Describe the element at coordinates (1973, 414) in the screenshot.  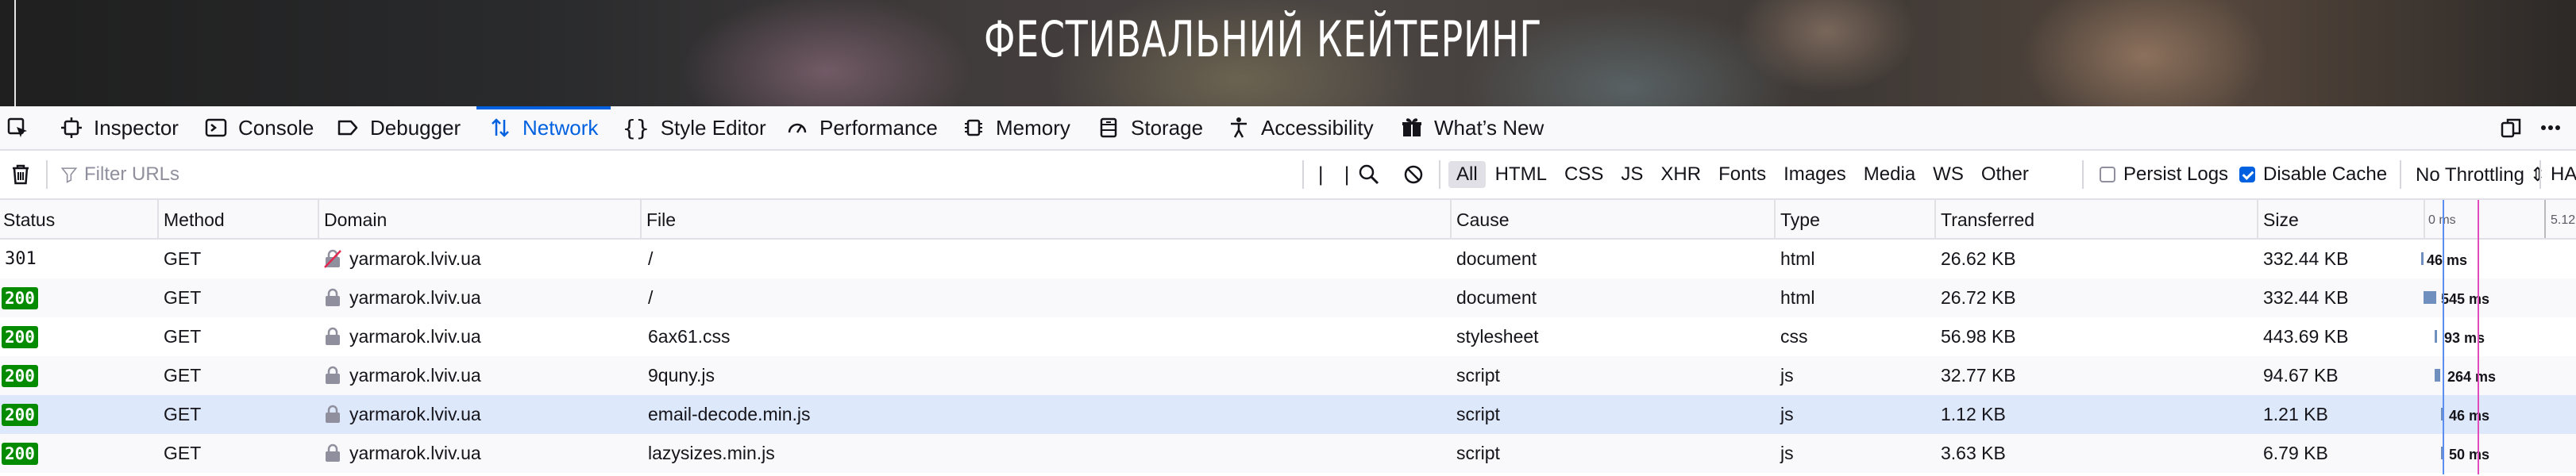
I see `request-transferred: 1.12 KB` at that location.